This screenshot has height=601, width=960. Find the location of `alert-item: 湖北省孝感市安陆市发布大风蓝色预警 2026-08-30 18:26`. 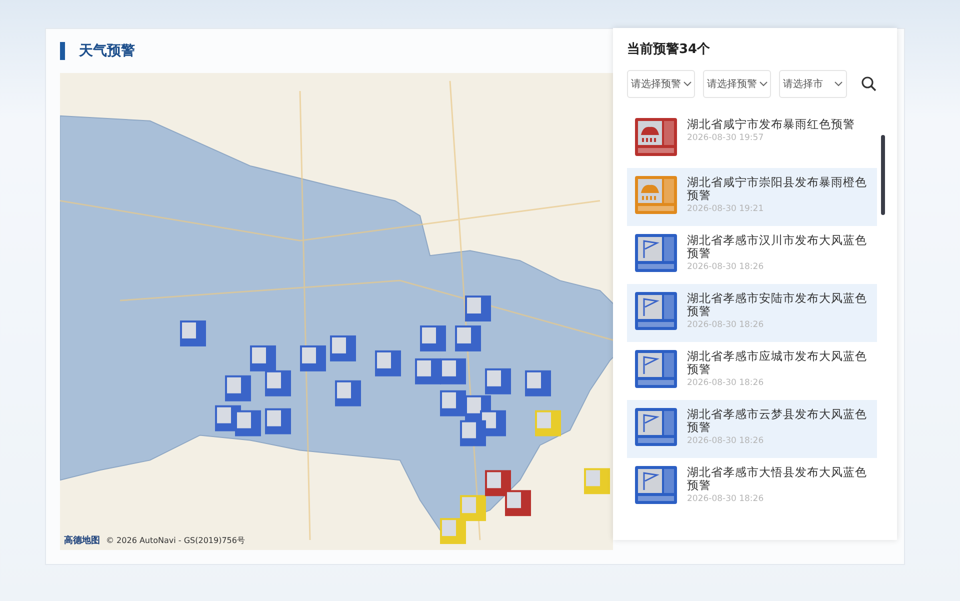

alert-item: 湖北省孝感市安陆市发布大风蓝色预警 2026-08-30 18:26 is located at coordinates (752, 313).